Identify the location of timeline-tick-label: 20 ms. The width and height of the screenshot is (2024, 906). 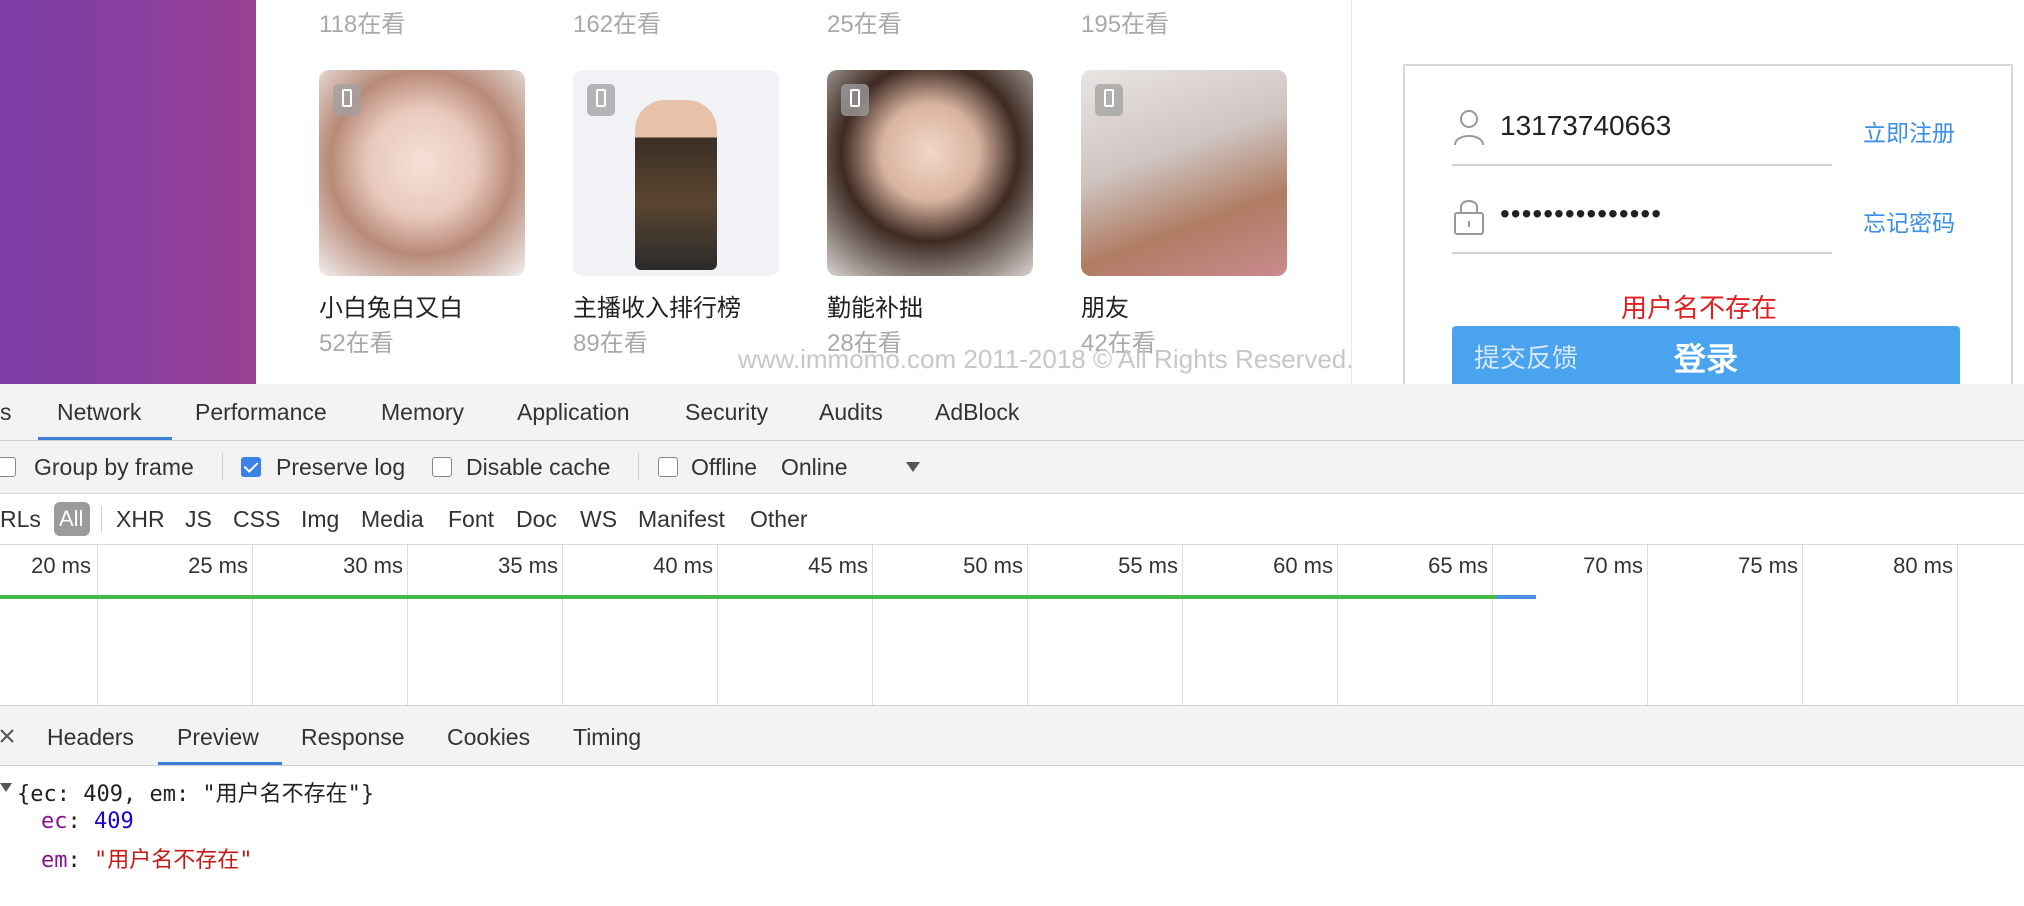
(61, 565).